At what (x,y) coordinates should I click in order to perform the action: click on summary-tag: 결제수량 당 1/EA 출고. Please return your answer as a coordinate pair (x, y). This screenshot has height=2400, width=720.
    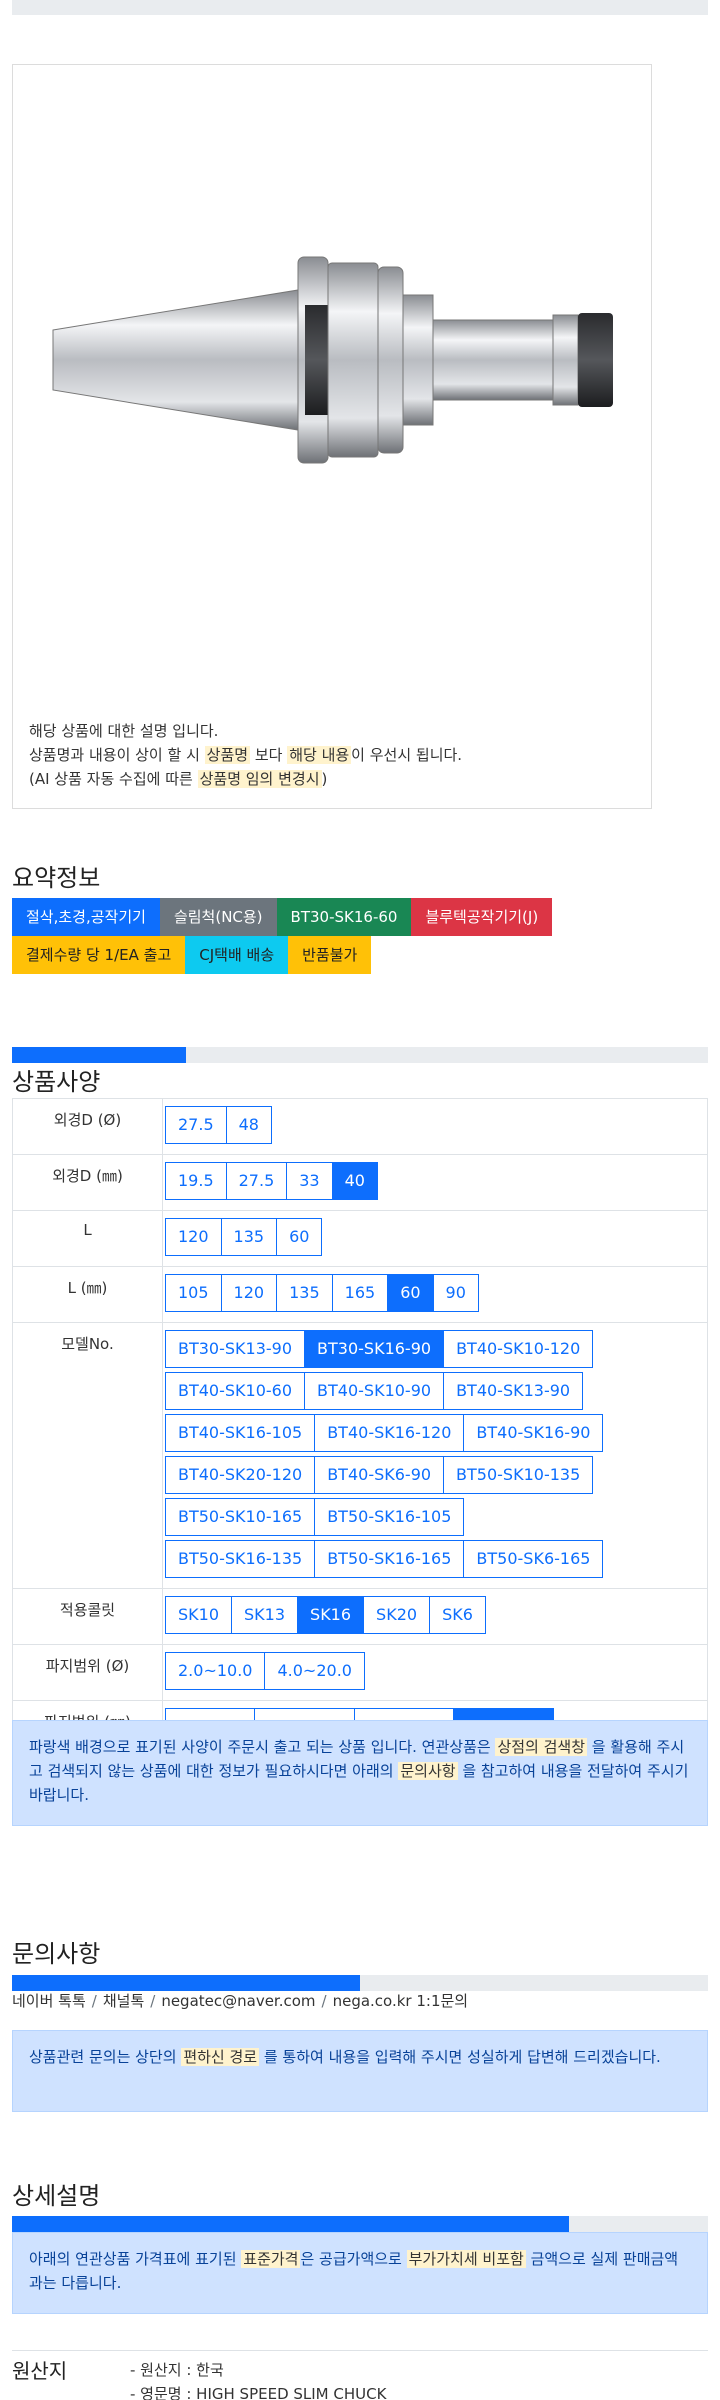
    Looking at the image, I should click on (99, 955).